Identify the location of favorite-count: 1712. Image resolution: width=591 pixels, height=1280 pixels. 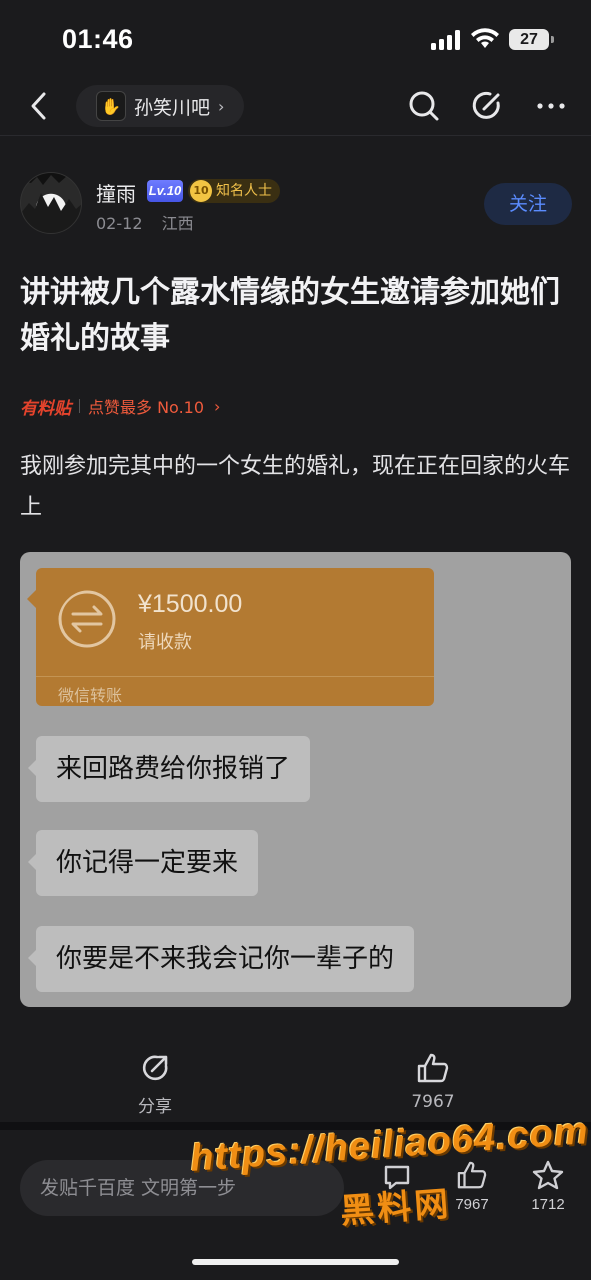
(548, 1204).